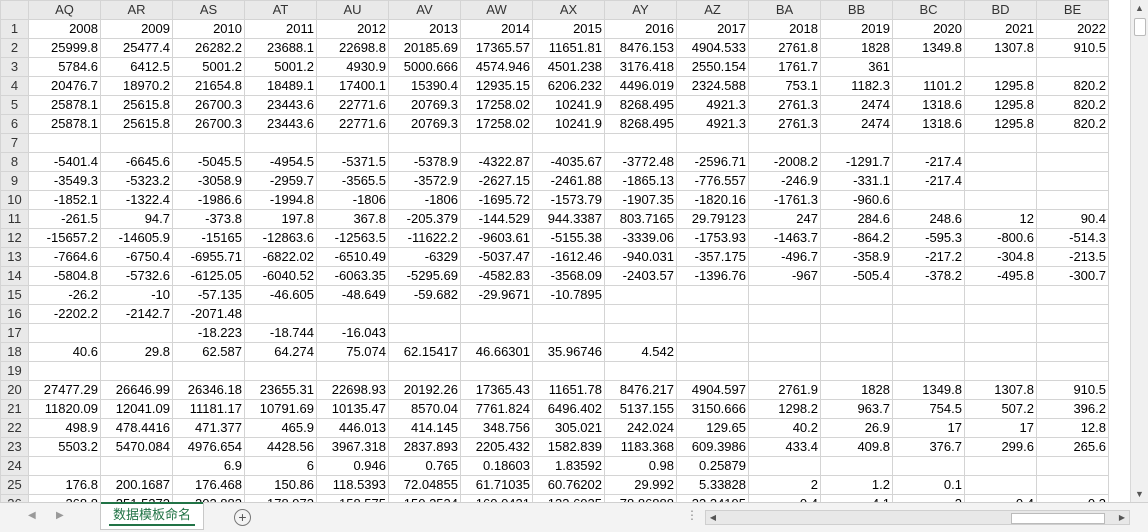 The width and height of the screenshot is (1148, 532). What do you see at coordinates (64, 352) in the screenshot?
I see `cell: 40.6` at bounding box center [64, 352].